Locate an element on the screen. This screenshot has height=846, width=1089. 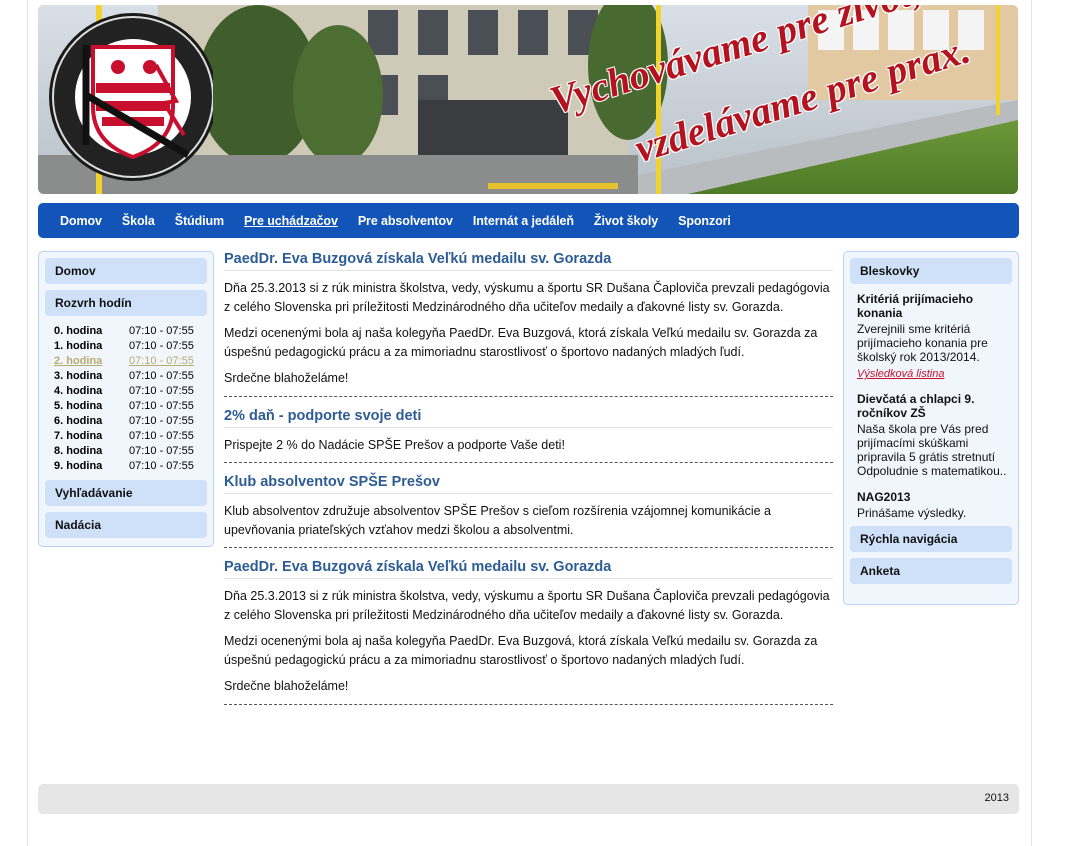
schedule-row: 6. hodina 07:10 - 07:55 is located at coordinates (133, 421).